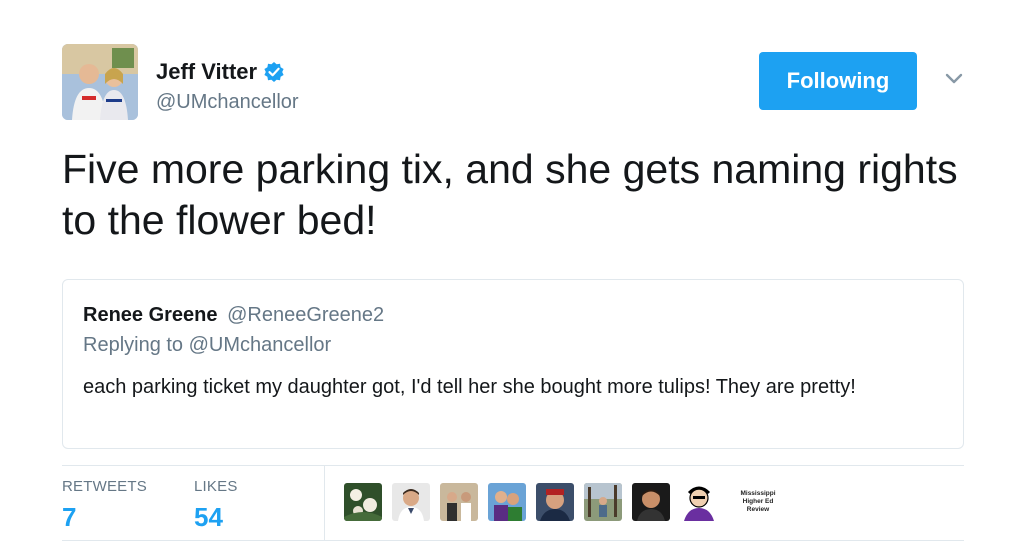 The image size is (1024, 557). I want to click on liker-avatar-cartoon, so click(699, 502).